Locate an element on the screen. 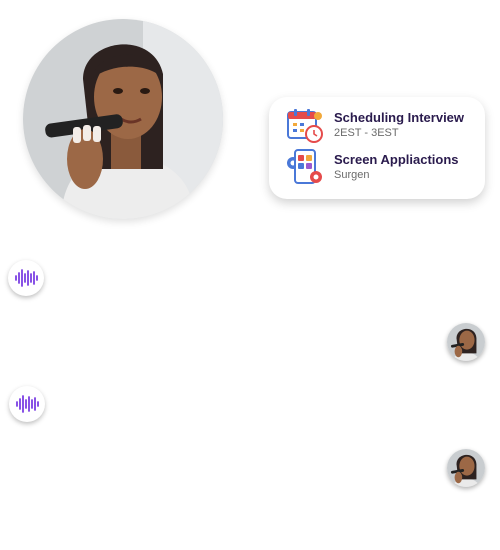  phone-gear-icon is located at coordinates (304, 167).